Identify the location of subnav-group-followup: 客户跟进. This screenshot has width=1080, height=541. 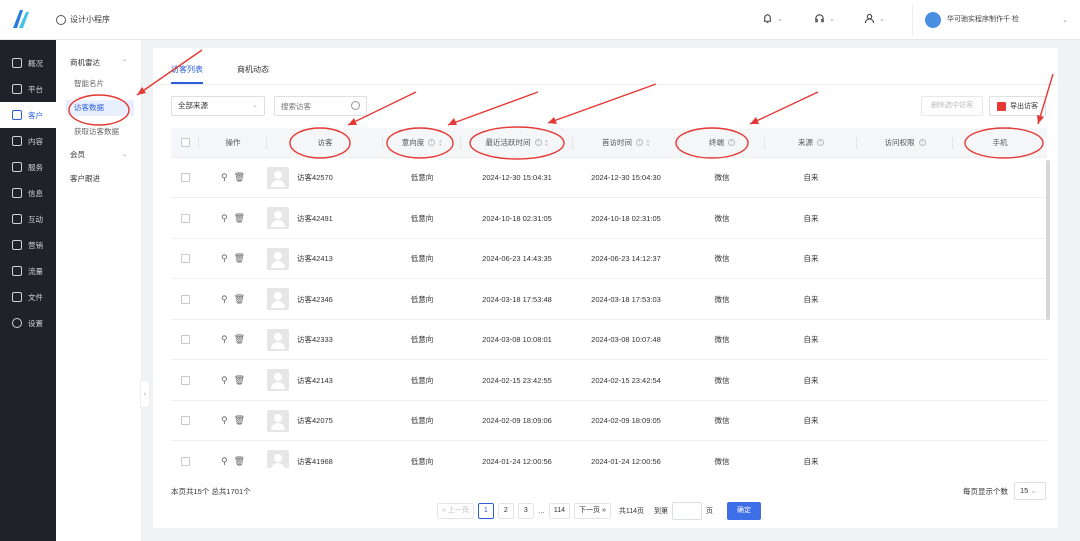
(98, 178).